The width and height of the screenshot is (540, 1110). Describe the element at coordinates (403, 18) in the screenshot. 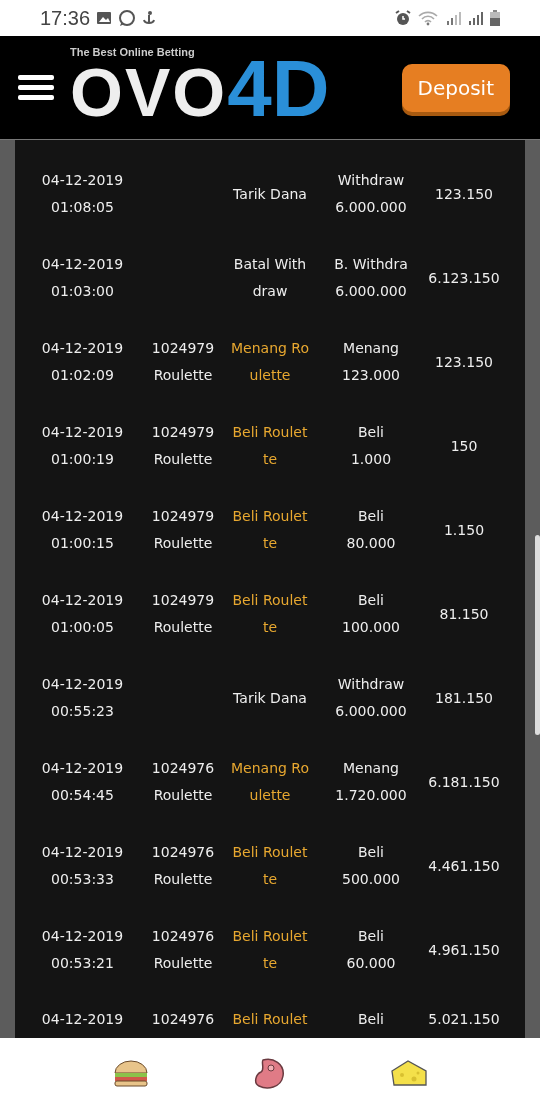

I see `alarm-icon` at that location.